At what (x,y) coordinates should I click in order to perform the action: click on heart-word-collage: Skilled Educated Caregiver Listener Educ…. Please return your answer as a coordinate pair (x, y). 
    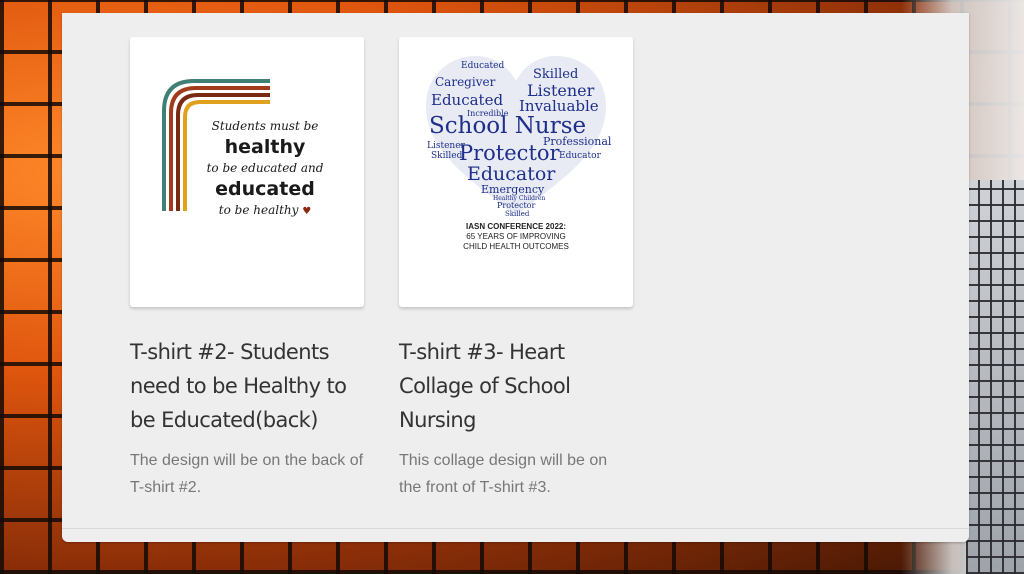
    Looking at the image, I should click on (516, 136).